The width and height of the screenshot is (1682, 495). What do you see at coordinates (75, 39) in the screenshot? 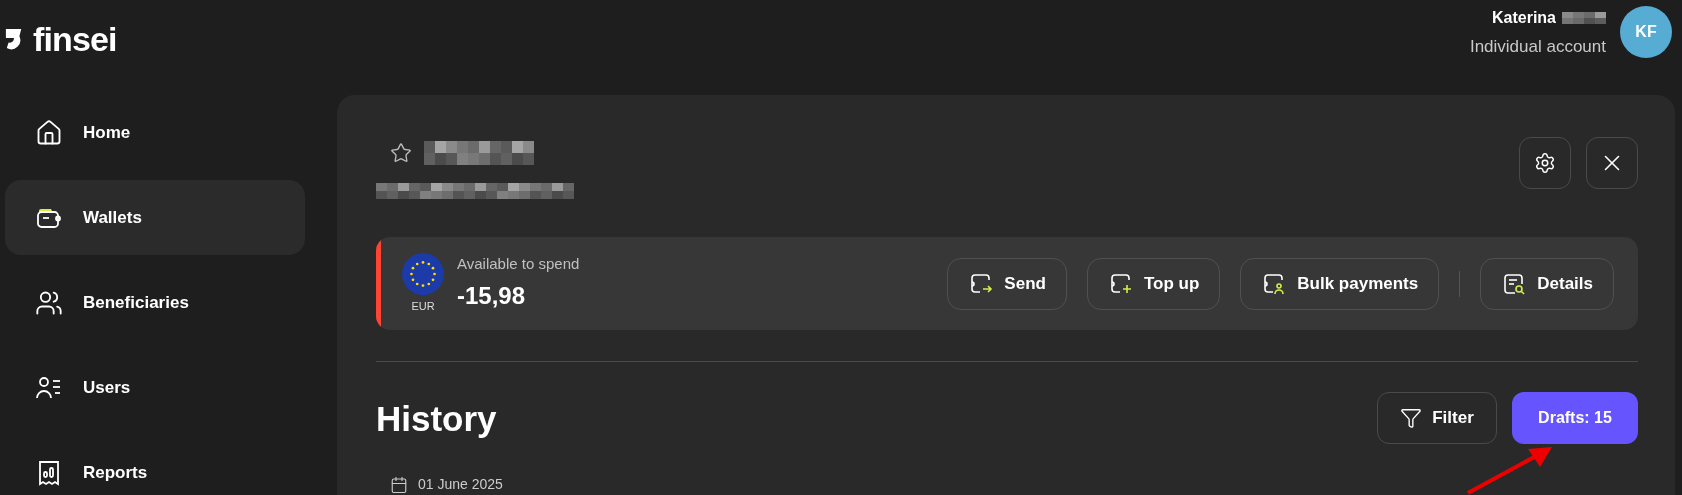
I see `brand-name: finsei` at bounding box center [75, 39].